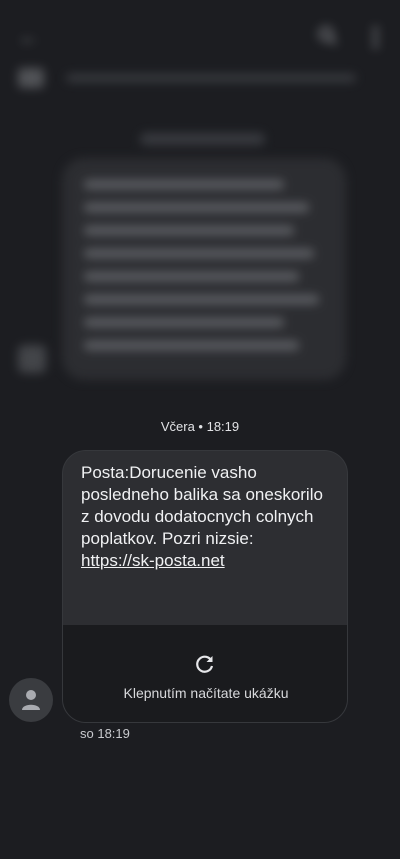 Image resolution: width=400 pixels, height=859 pixels. I want to click on blurred-avatar, so click(32, 359).